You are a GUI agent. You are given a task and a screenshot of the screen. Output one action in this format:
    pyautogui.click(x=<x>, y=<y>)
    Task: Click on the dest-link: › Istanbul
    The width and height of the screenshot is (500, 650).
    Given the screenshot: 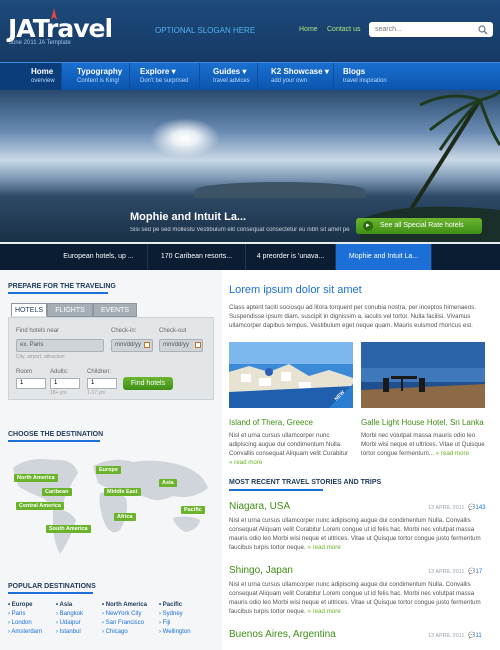 What is the action you would take?
    pyautogui.click(x=69, y=632)
    